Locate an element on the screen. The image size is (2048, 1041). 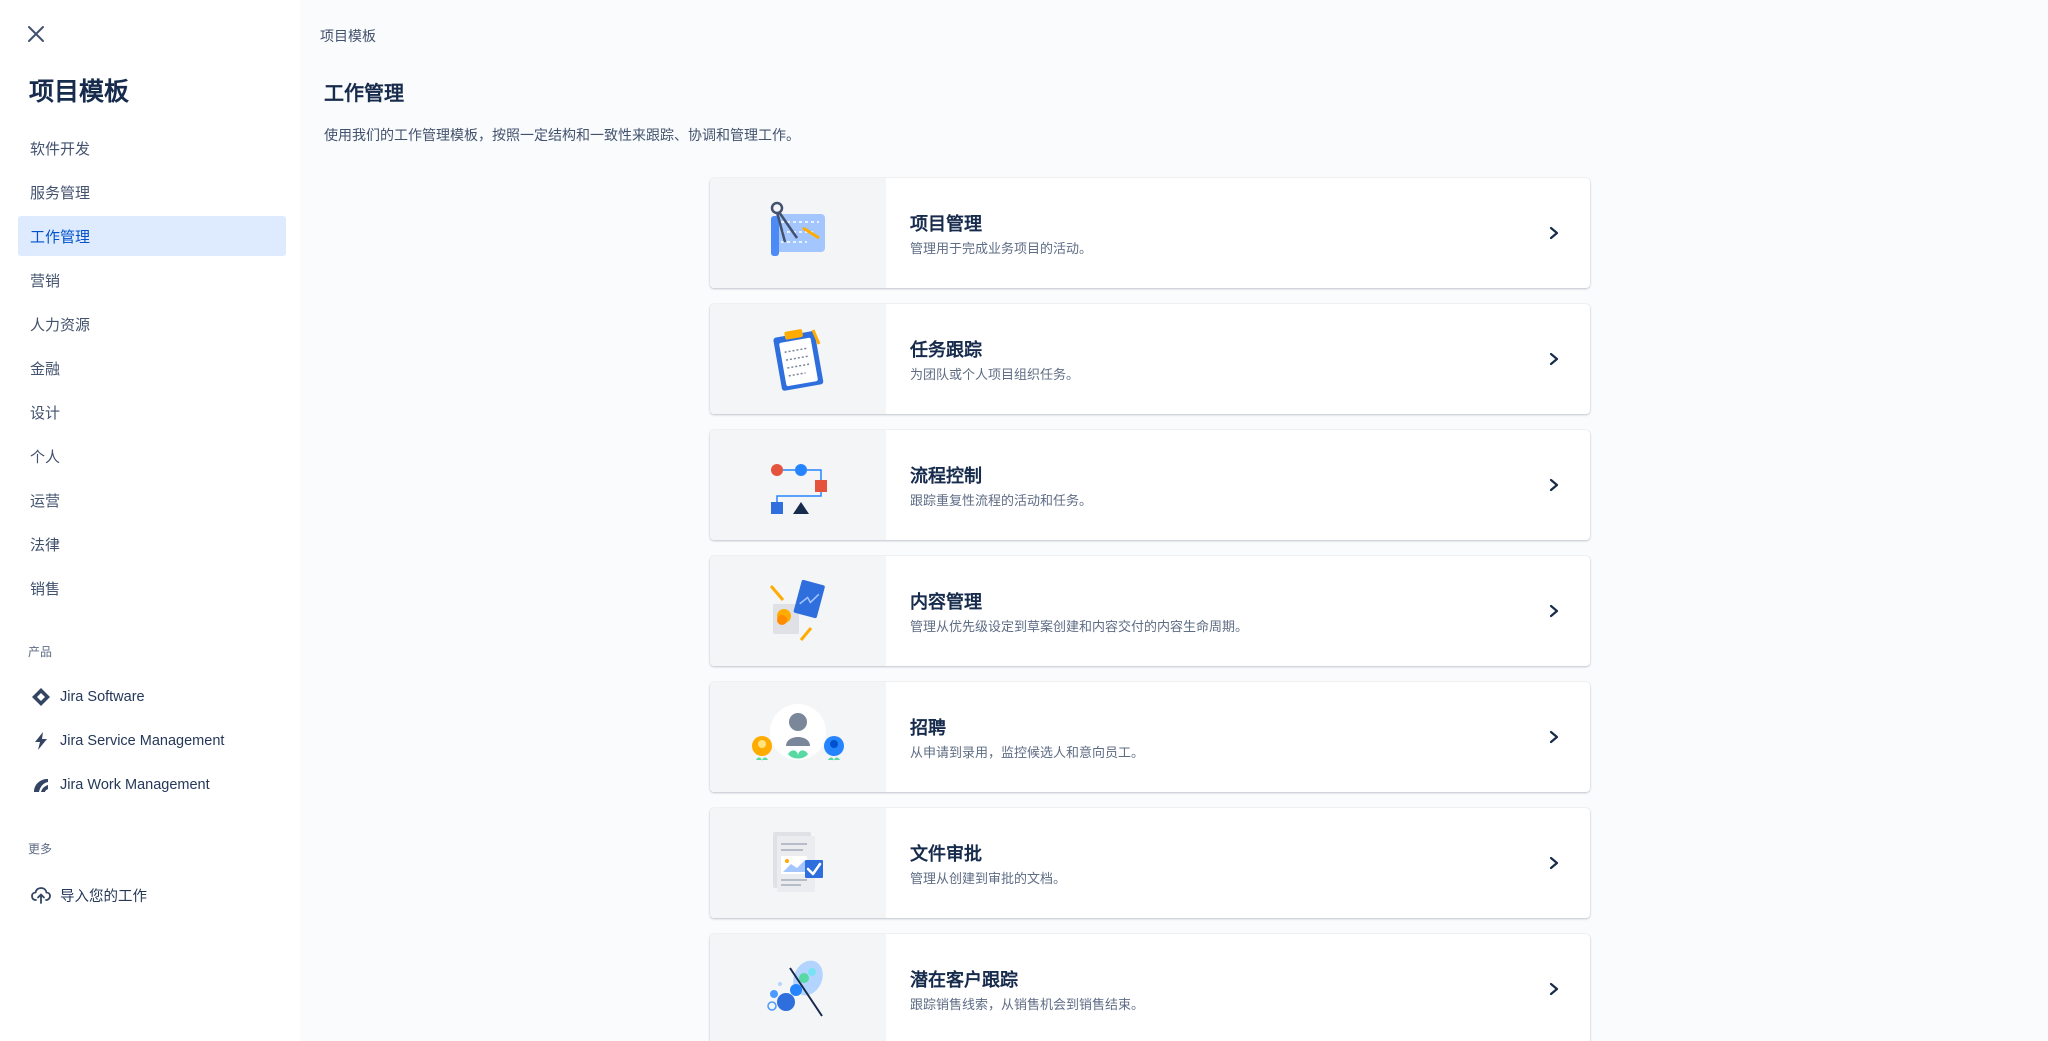
nav-item-personal: 个人 is located at coordinates (152, 456).